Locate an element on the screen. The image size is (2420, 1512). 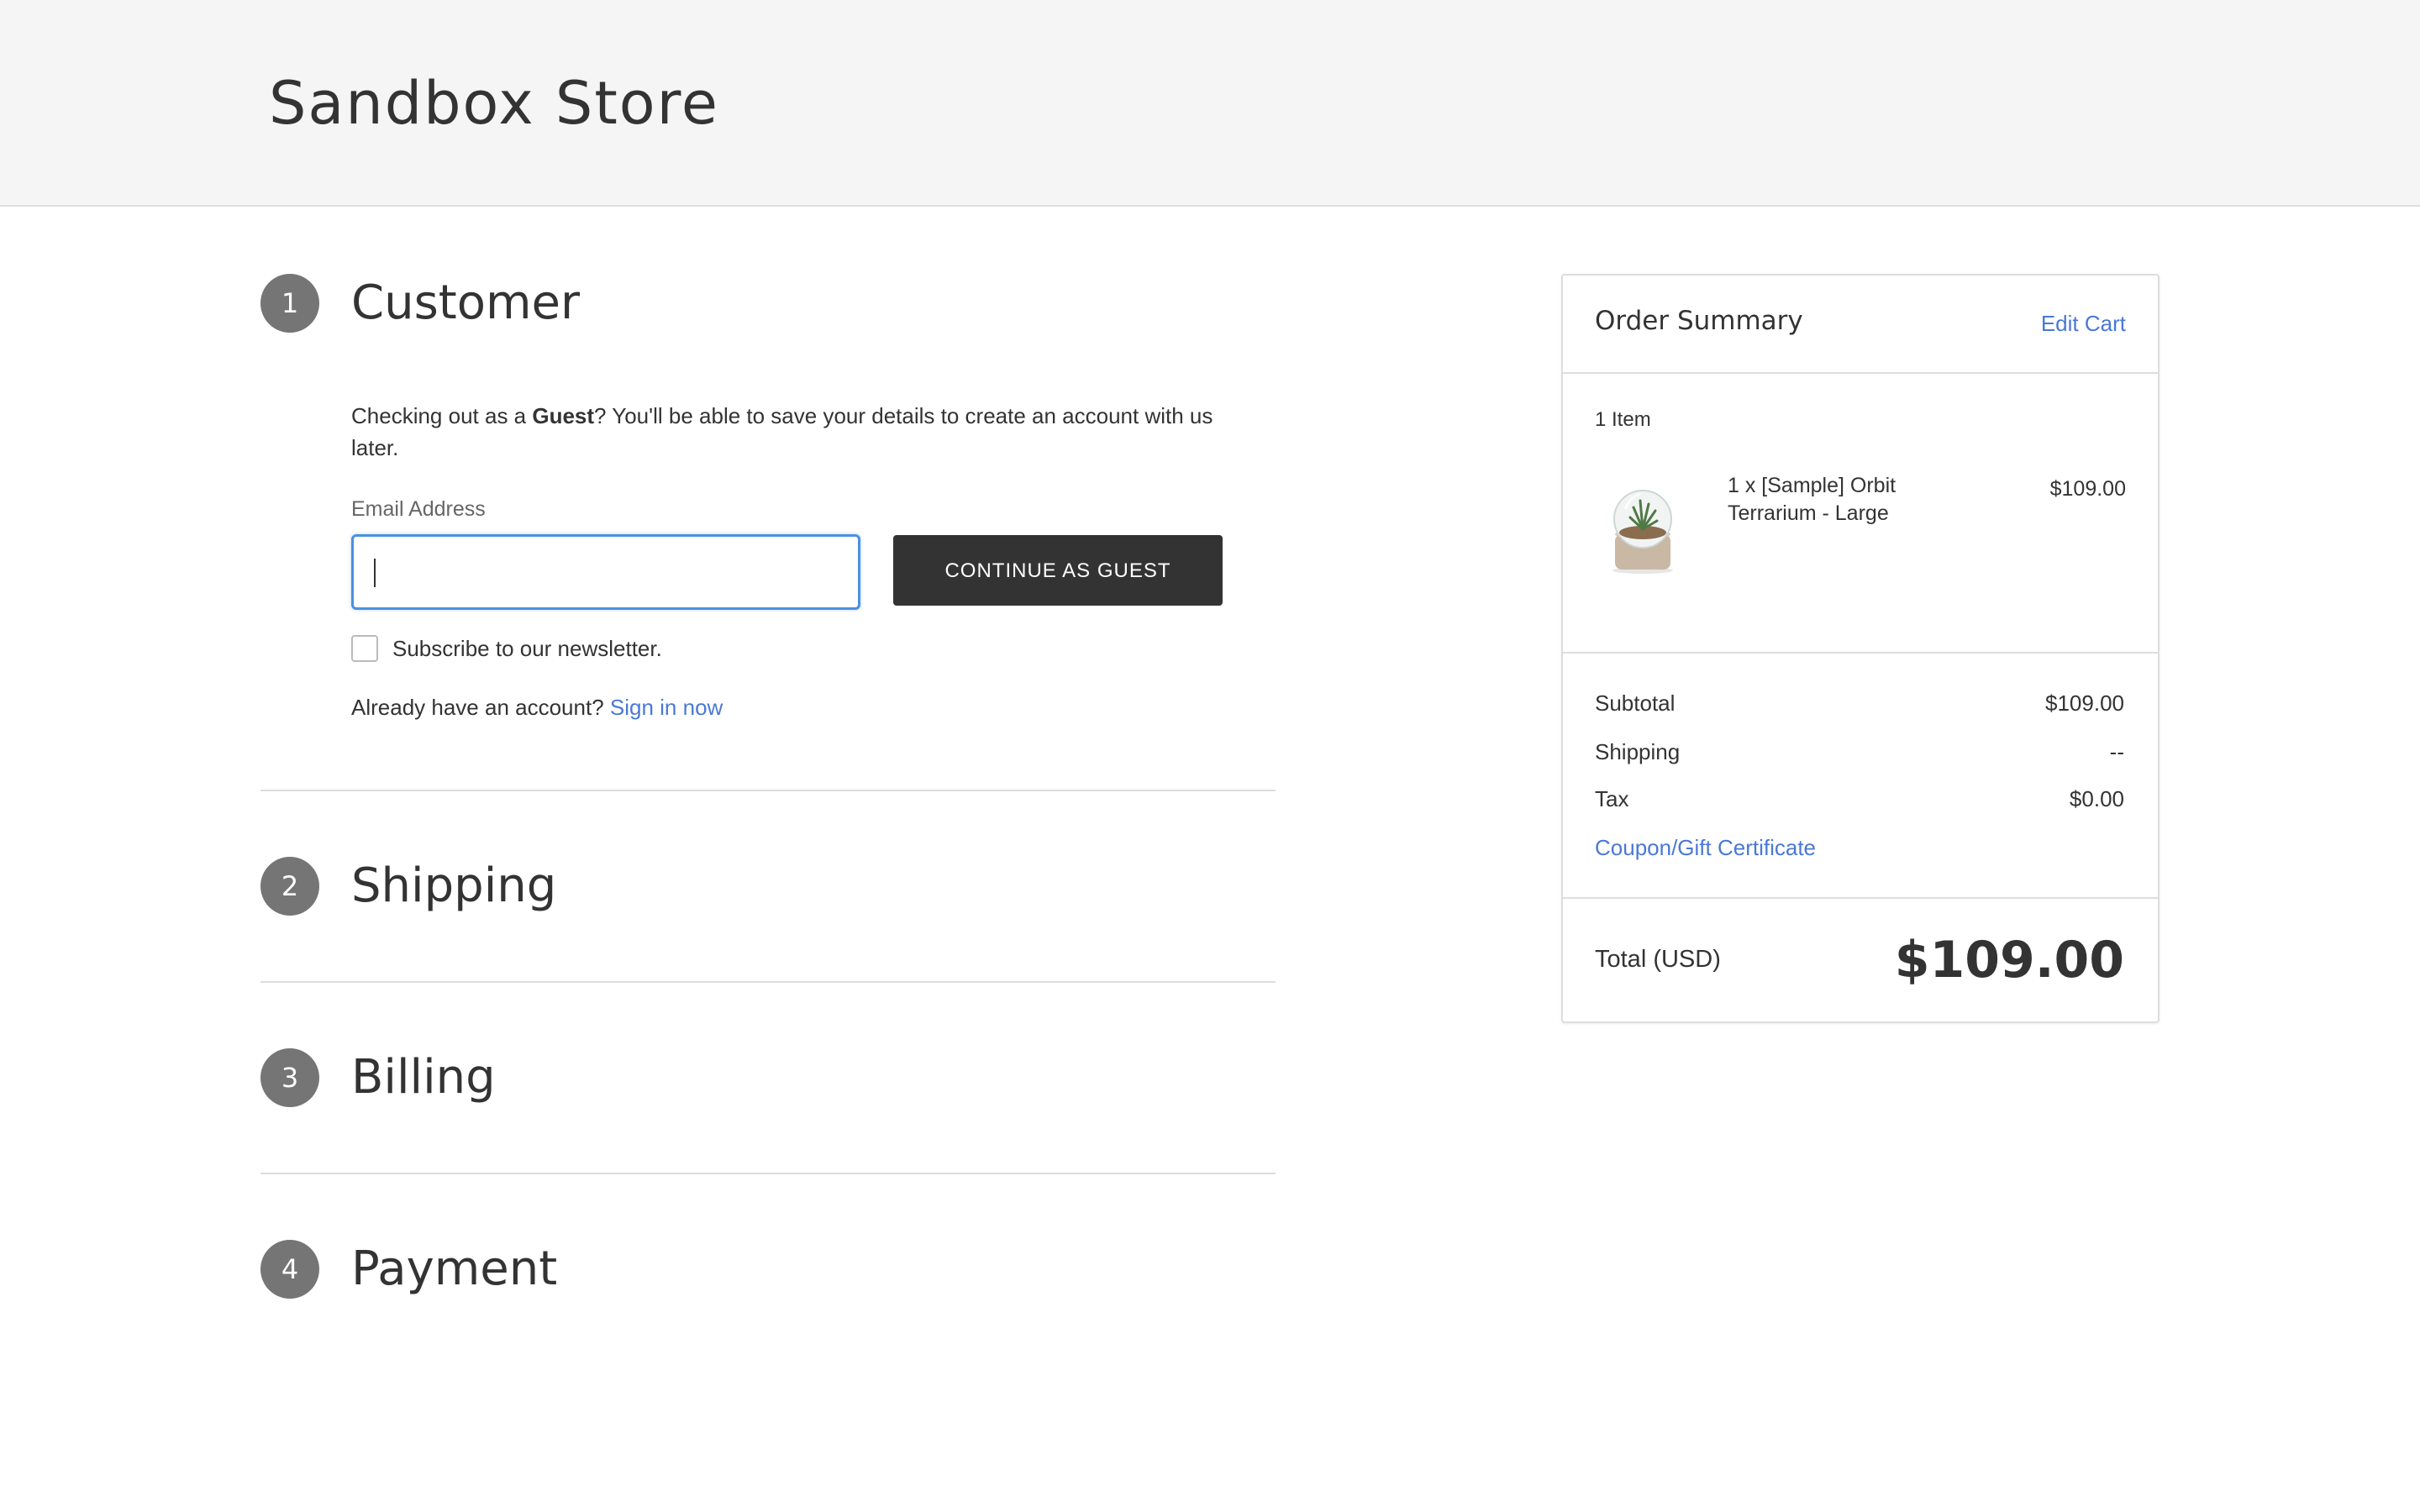
signin-prompt-text: Already have an account? is located at coordinates (478, 707).